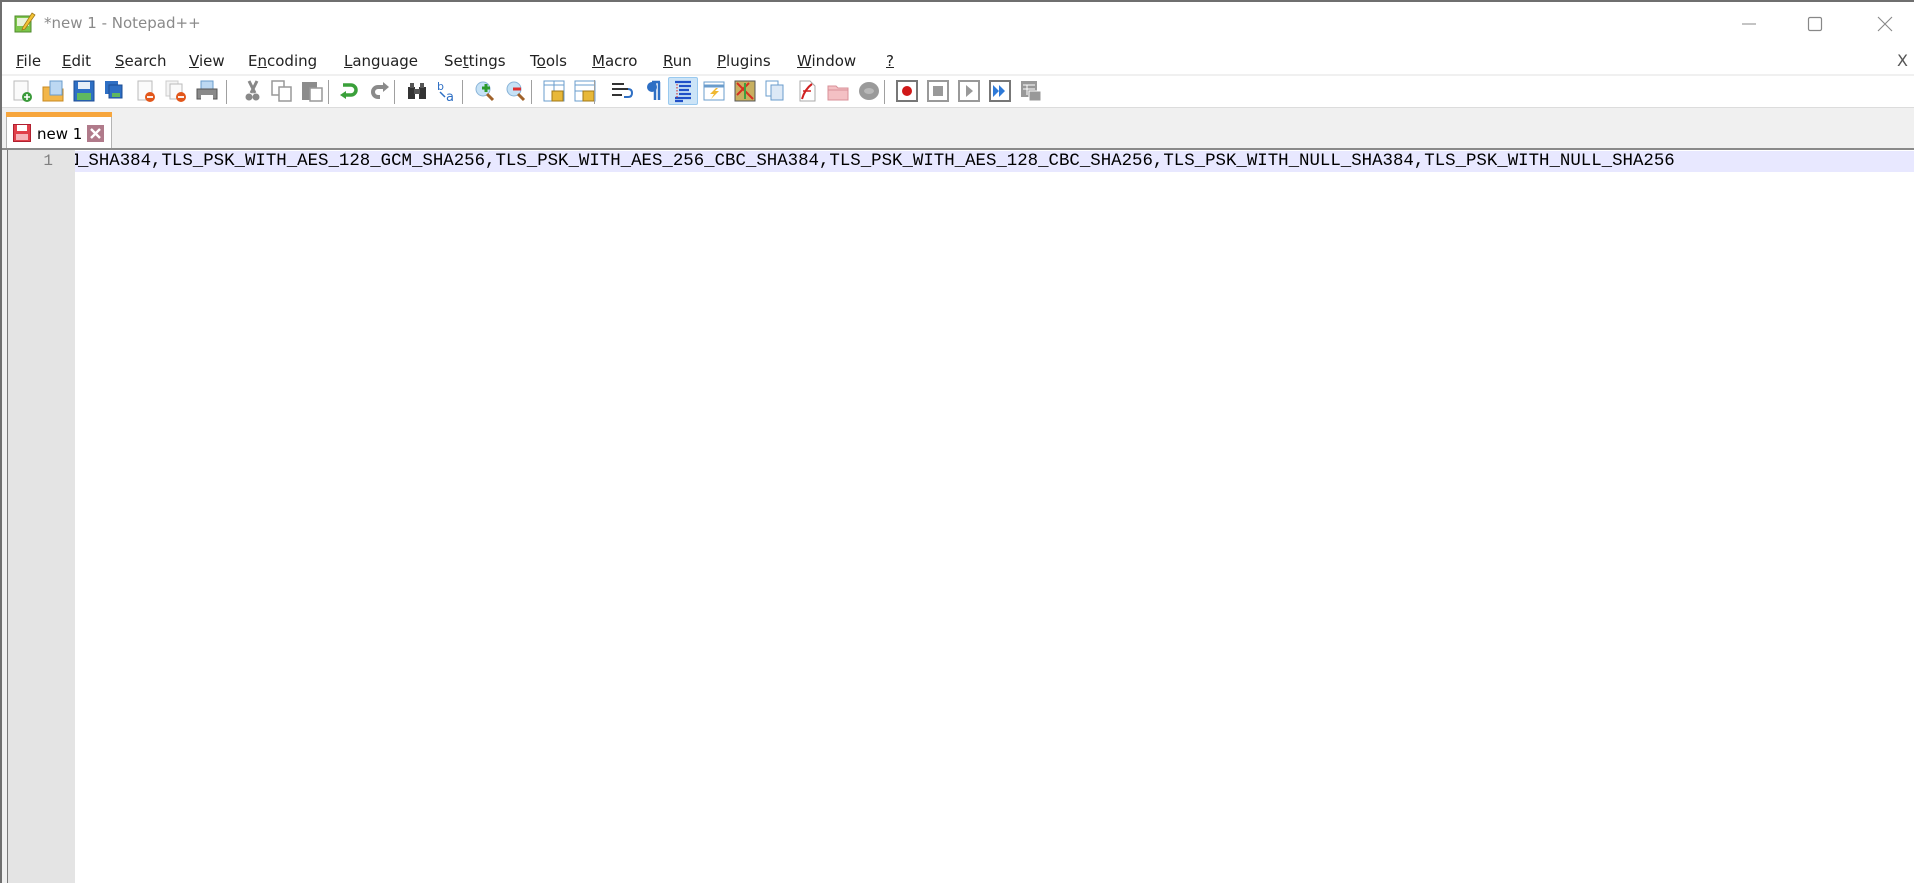  I want to click on maximize-button, so click(1815, 24).